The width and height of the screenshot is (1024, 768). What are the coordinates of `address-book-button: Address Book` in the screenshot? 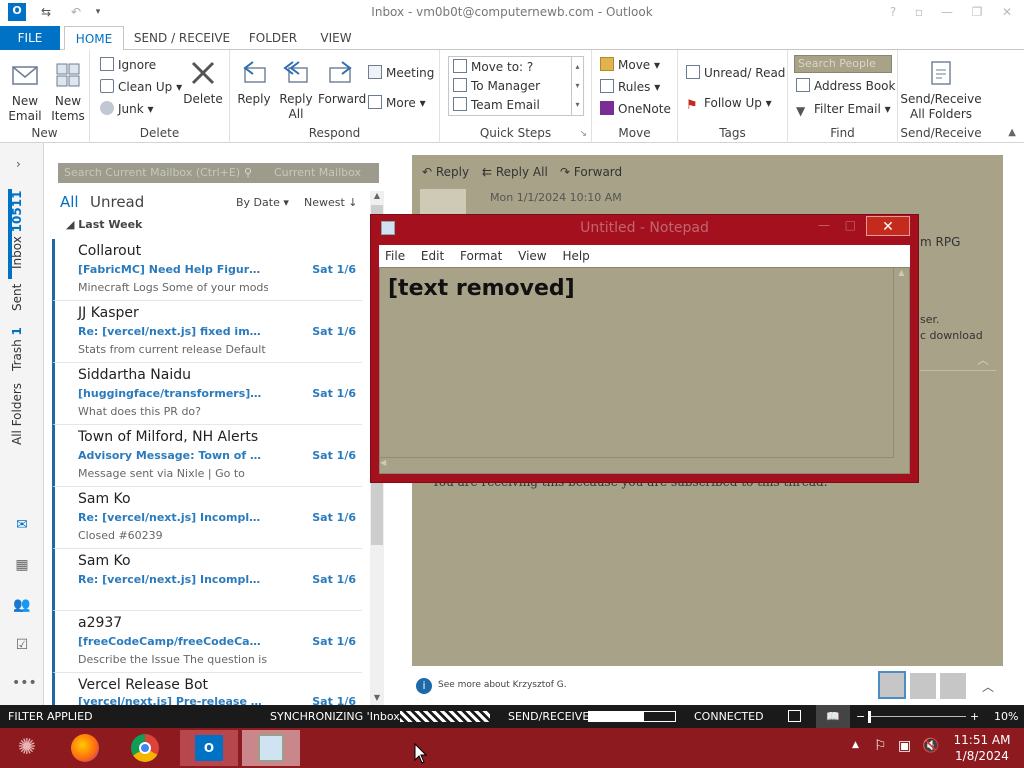 It's located at (845, 86).